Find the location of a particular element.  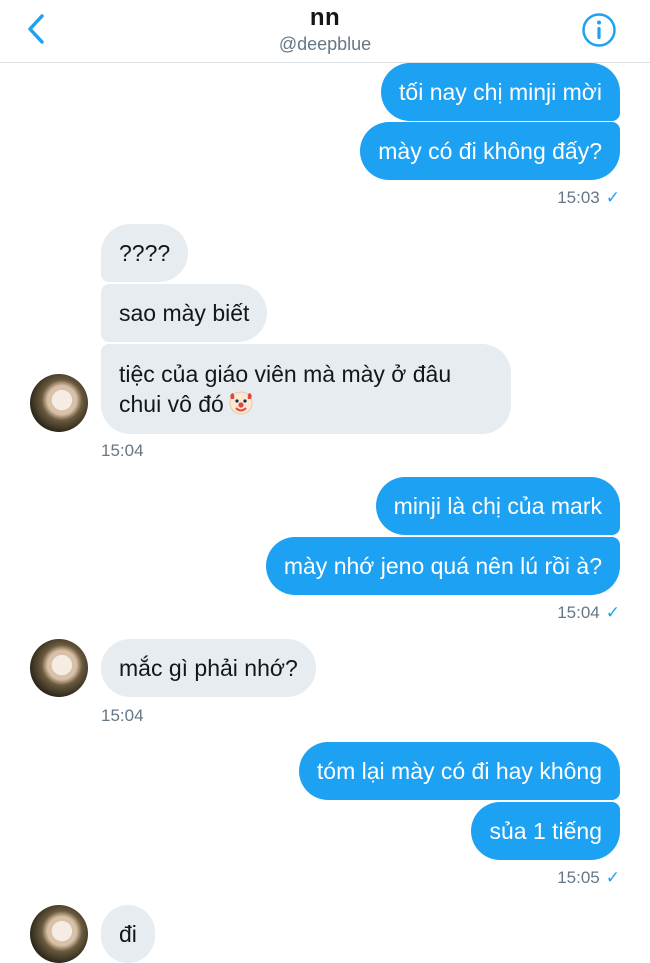

message-bubble-outgoing: minji là chị của mark is located at coordinates (497, 506).